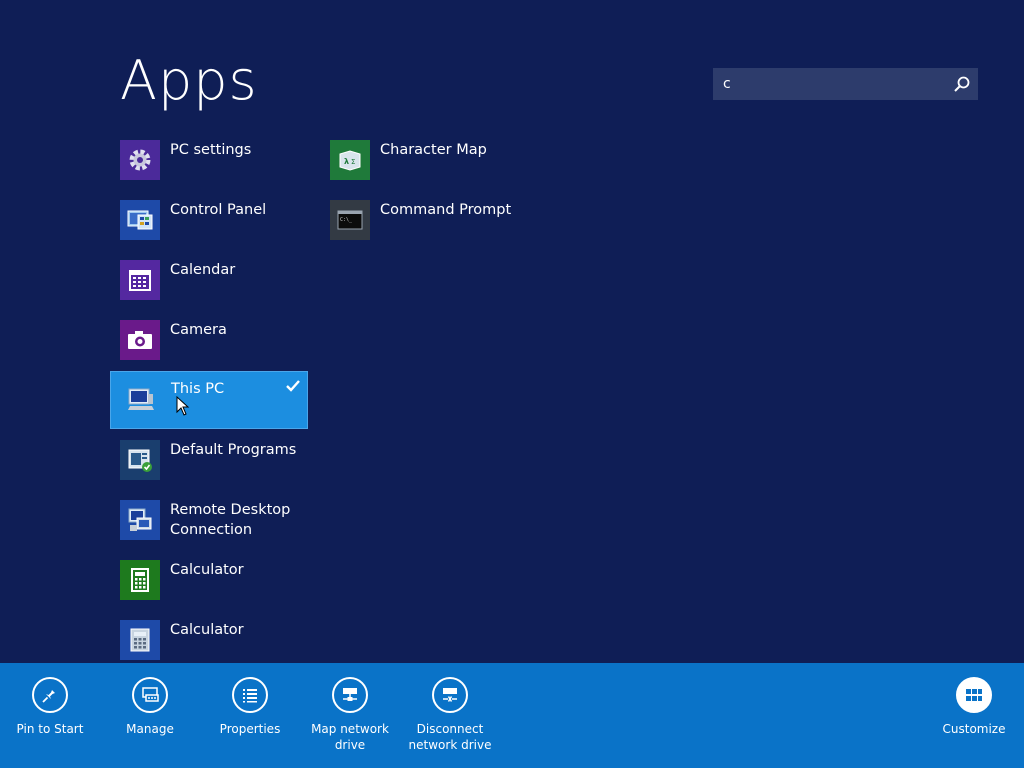 This screenshot has height=768, width=1024. Describe the element at coordinates (962, 84) in the screenshot. I see `search-icon` at that location.